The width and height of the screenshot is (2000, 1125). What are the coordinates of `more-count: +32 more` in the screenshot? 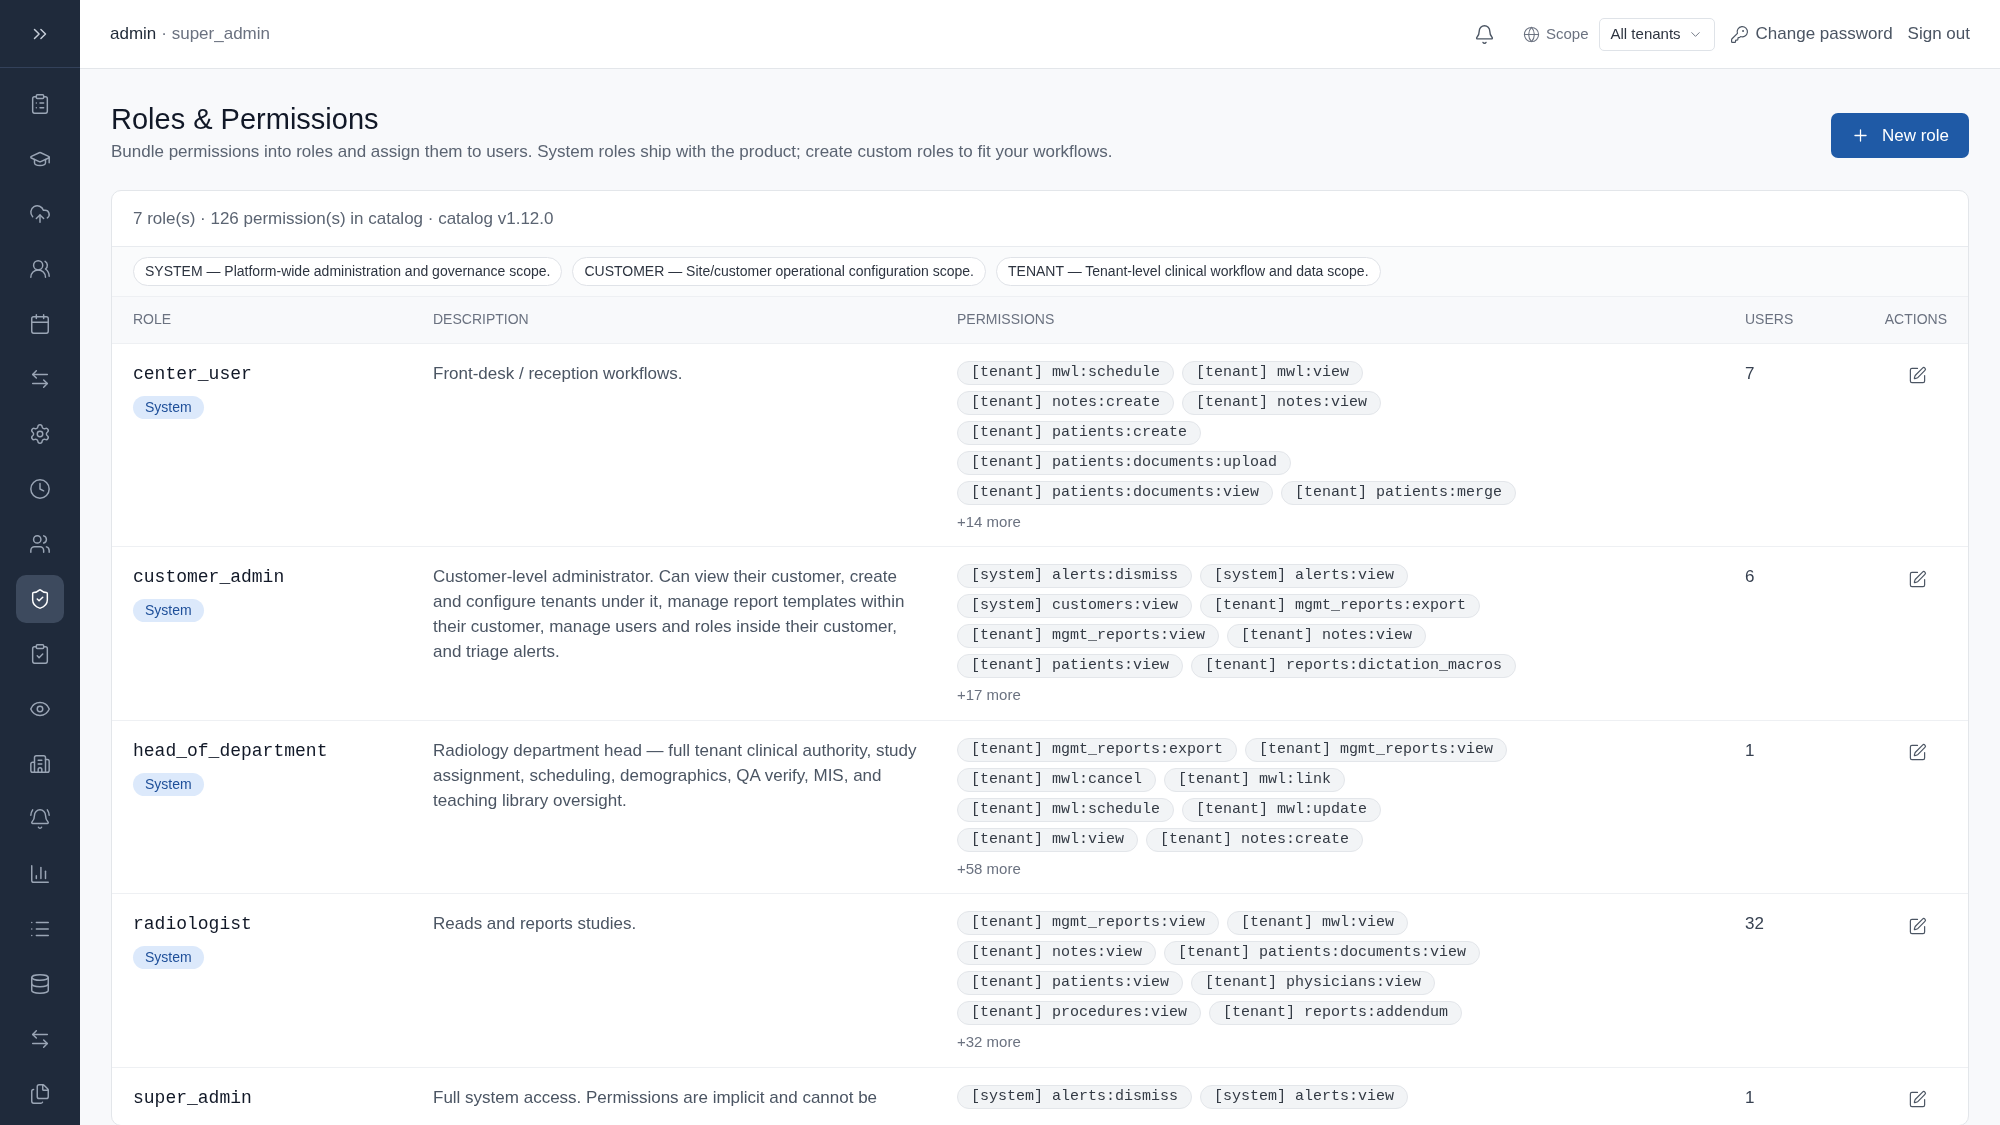 It's located at (989, 1042).